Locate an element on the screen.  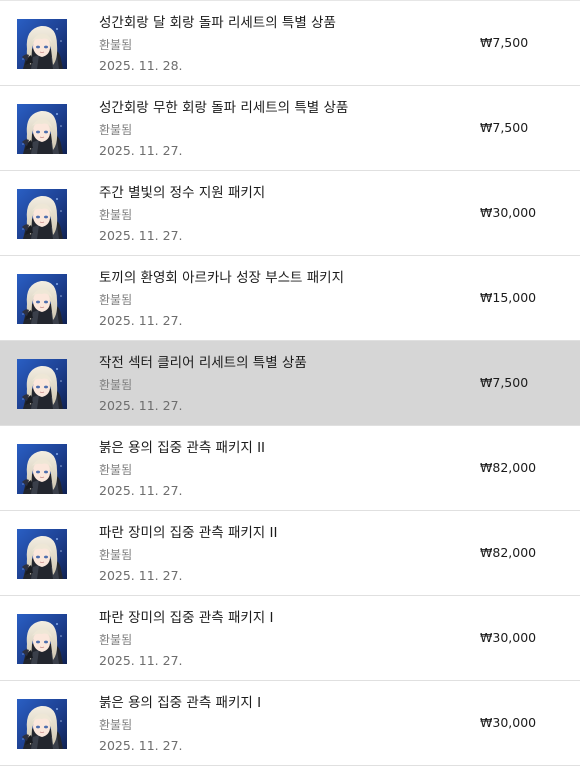
product-title: 파란 장미의 집중 관측 패키지 II is located at coordinates (188, 533).